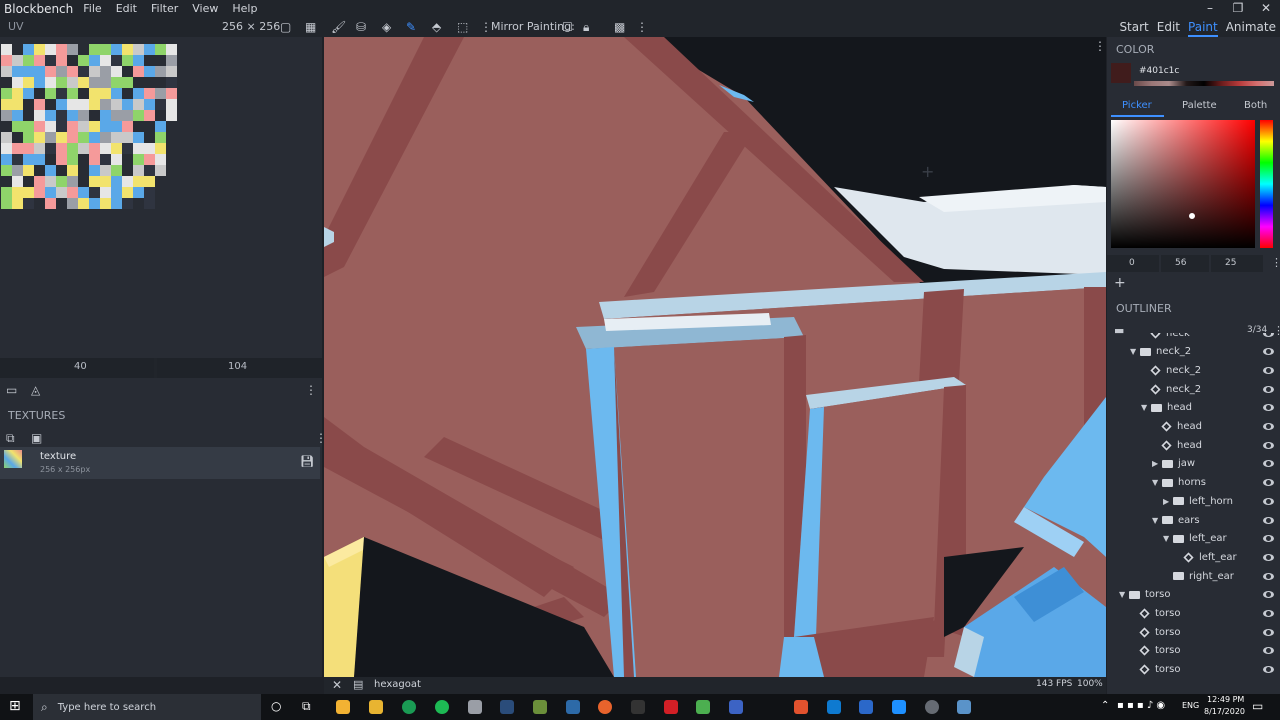  What do you see at coordinates (10, 438) in the screenshot?
I see `import-texture-icon: ⧉` at bounding box center [10, 438].